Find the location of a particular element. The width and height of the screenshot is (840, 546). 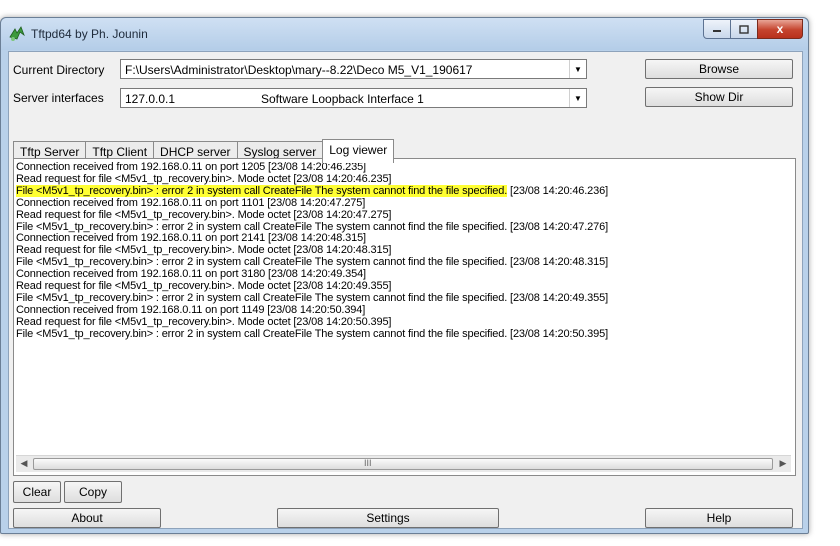

tftpd-app-icon is located at coordinates (17, 33).